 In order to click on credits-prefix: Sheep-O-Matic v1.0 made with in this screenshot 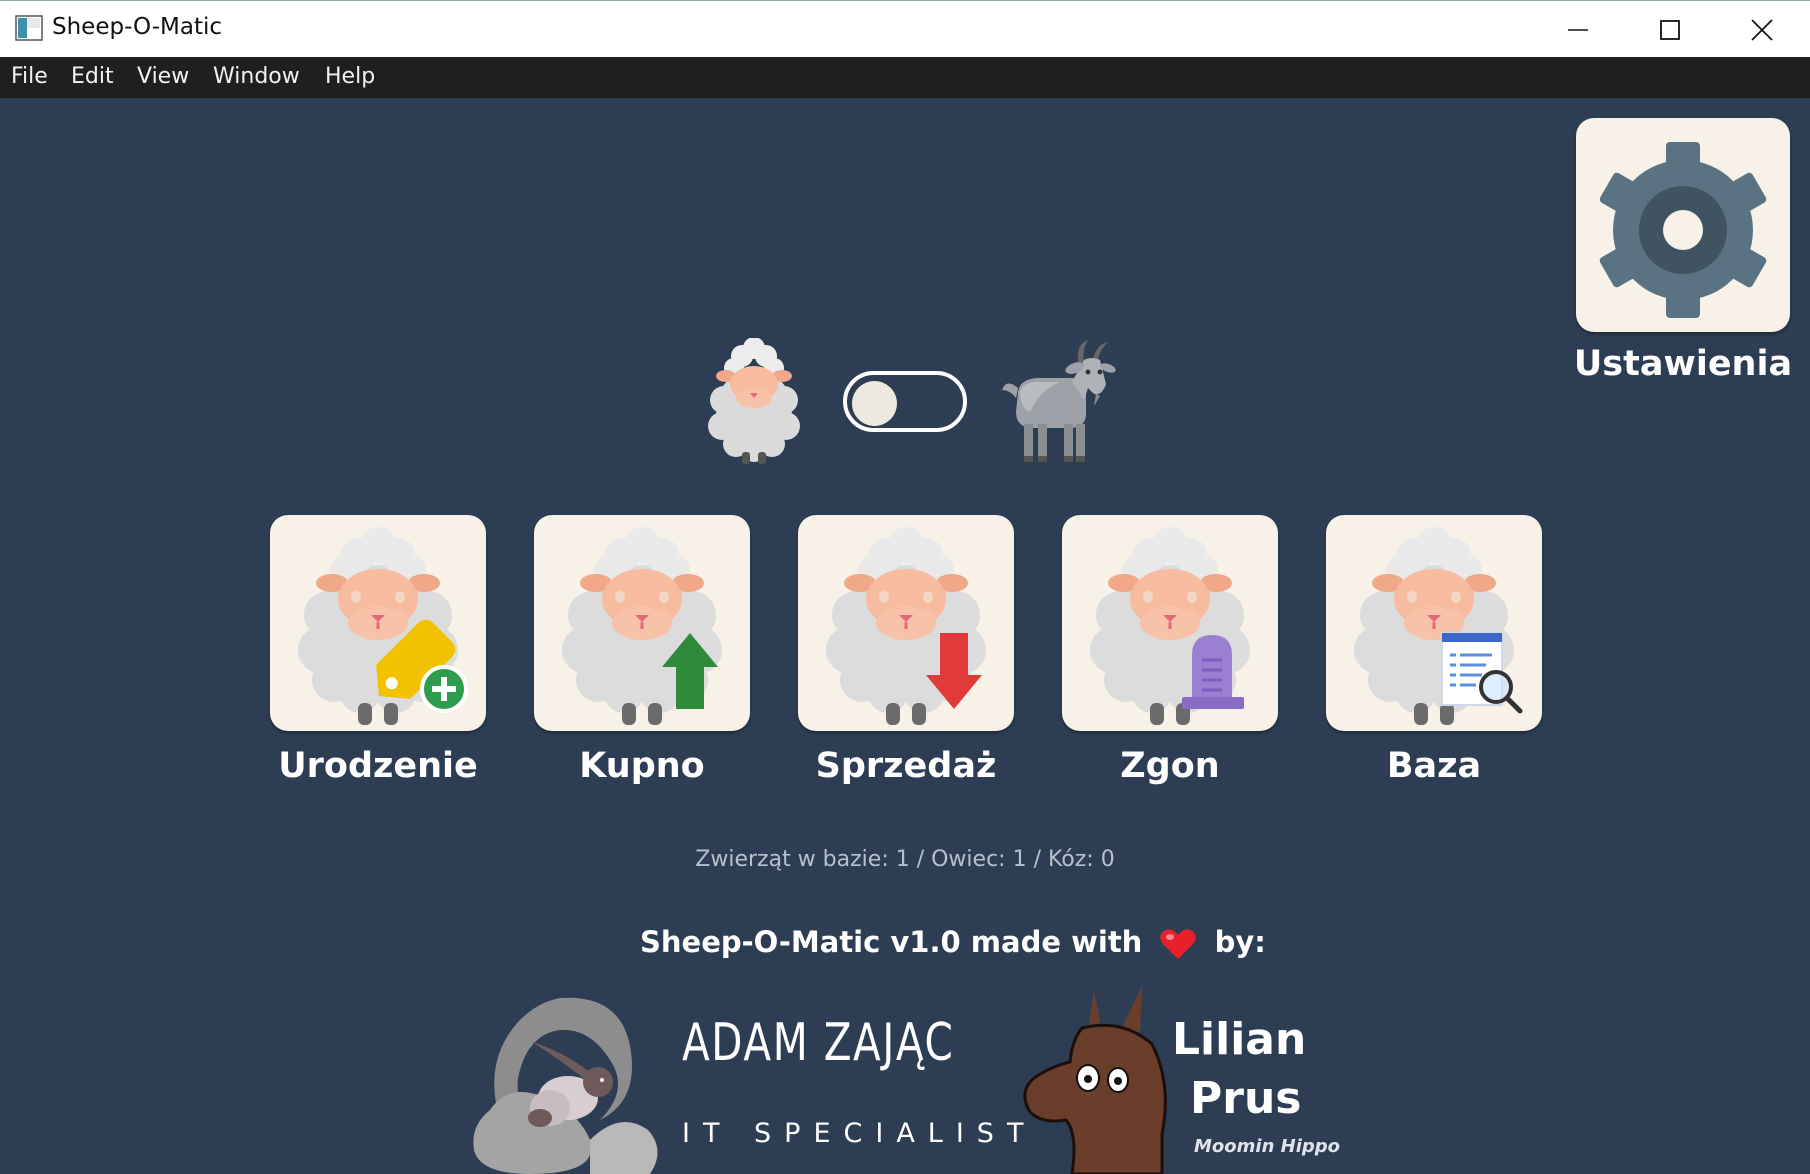, I will do `click(891, 942)`.